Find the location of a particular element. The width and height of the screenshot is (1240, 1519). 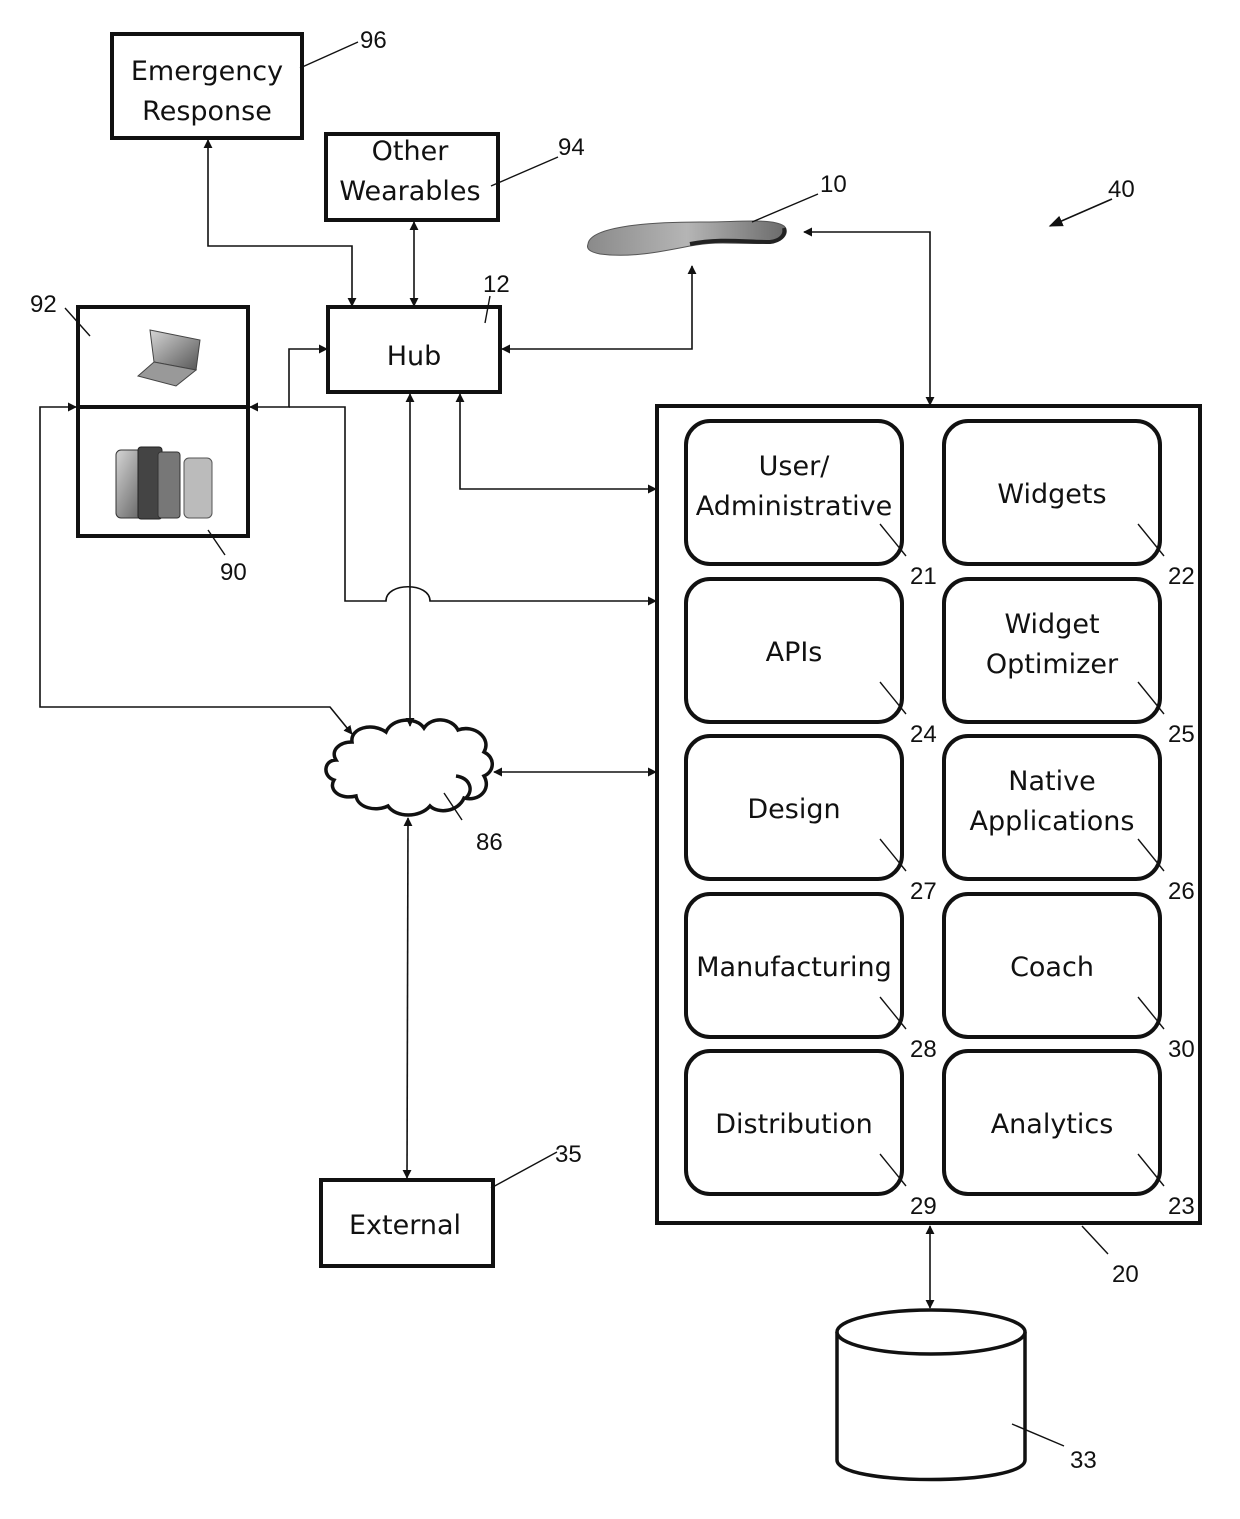

mobile-phones-icon is located at coordinates (164, 483).